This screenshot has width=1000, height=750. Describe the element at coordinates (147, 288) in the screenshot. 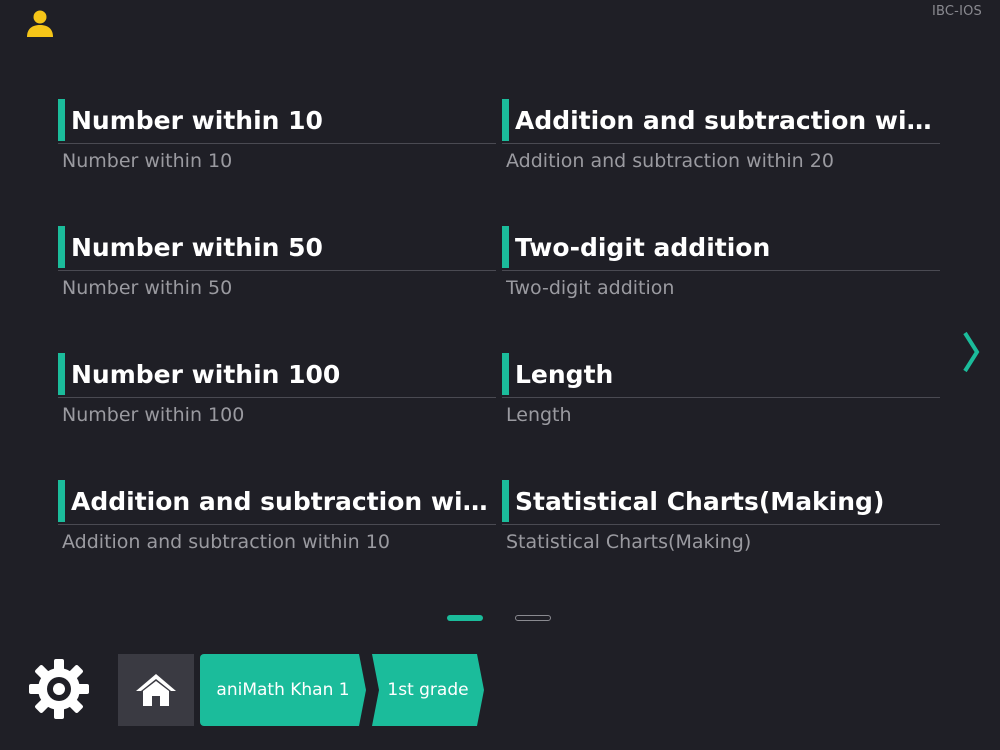

I see `topic-subtitle: Number within 50` at that location.